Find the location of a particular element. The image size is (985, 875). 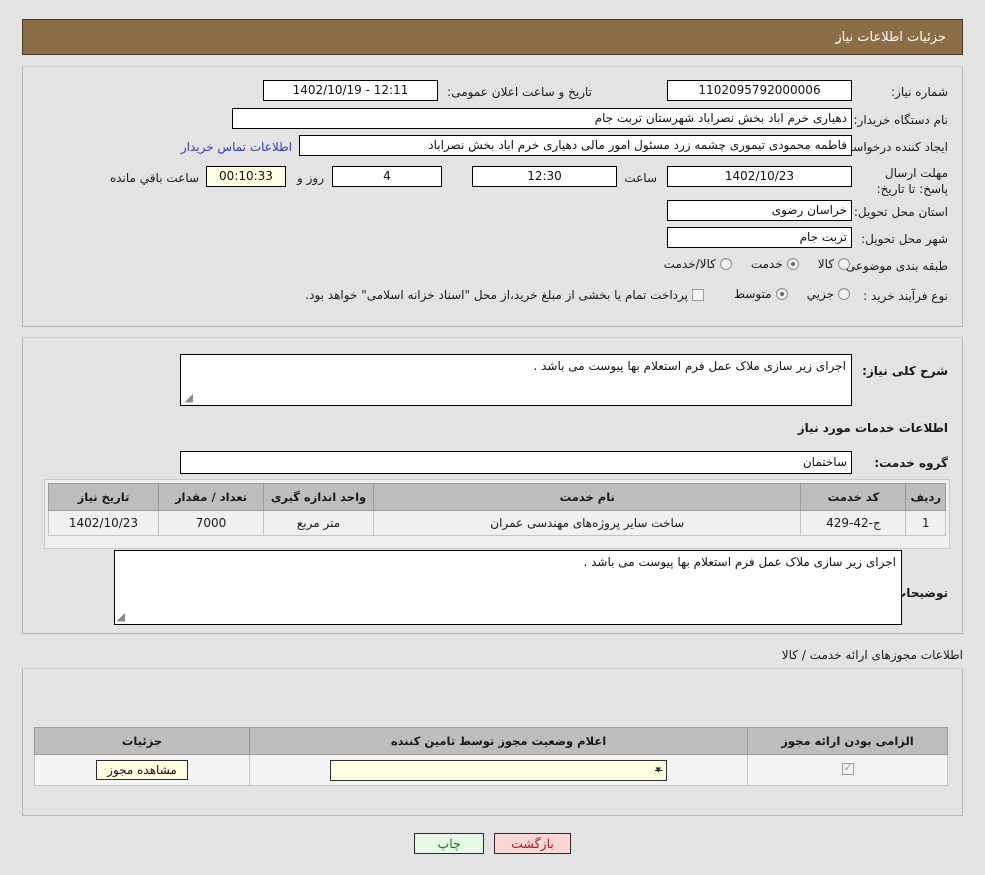

footer-actions: بازگشت چاپ is located at coordinates (492, 843).